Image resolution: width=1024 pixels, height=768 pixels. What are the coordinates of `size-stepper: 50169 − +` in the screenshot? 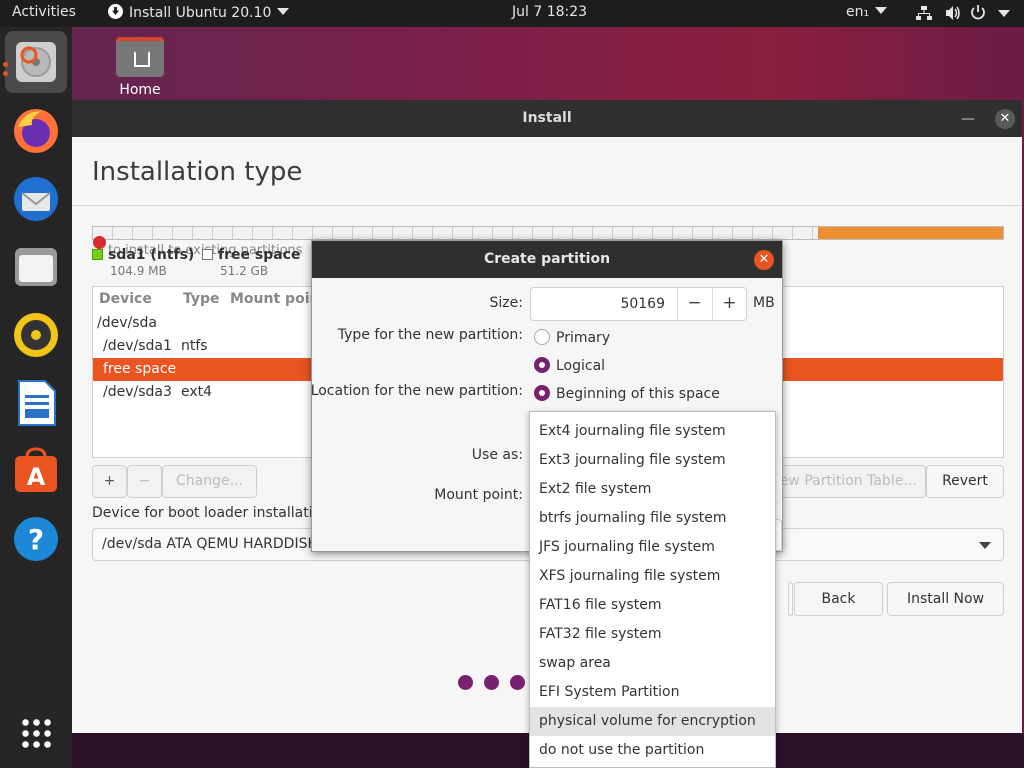 It's located at (638, 304).